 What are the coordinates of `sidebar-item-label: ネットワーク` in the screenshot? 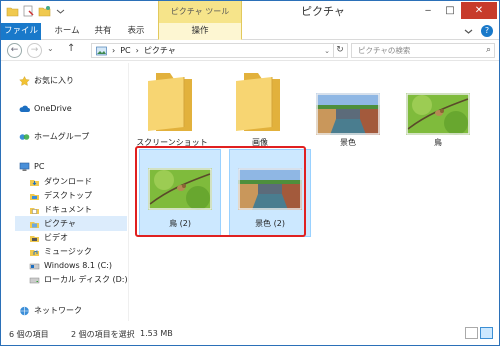 It's located at (58, 310).